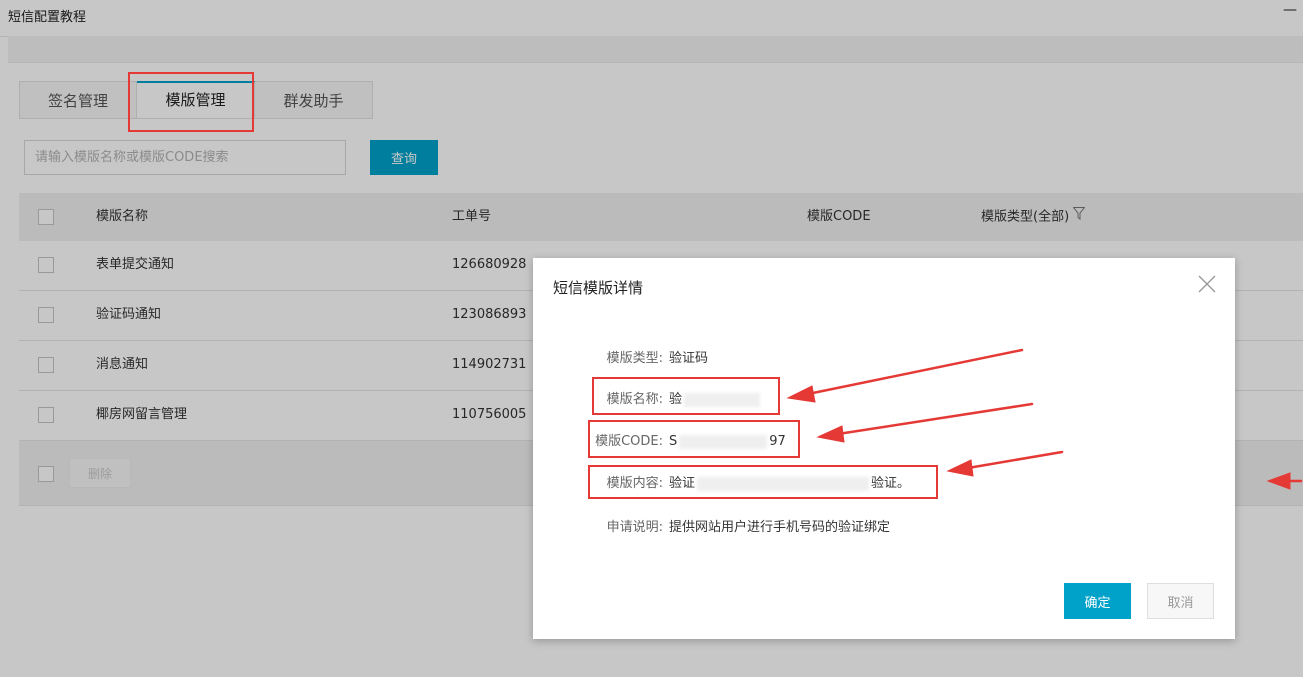  I want to click on cancel-button: 取消, so click(1180, 601).